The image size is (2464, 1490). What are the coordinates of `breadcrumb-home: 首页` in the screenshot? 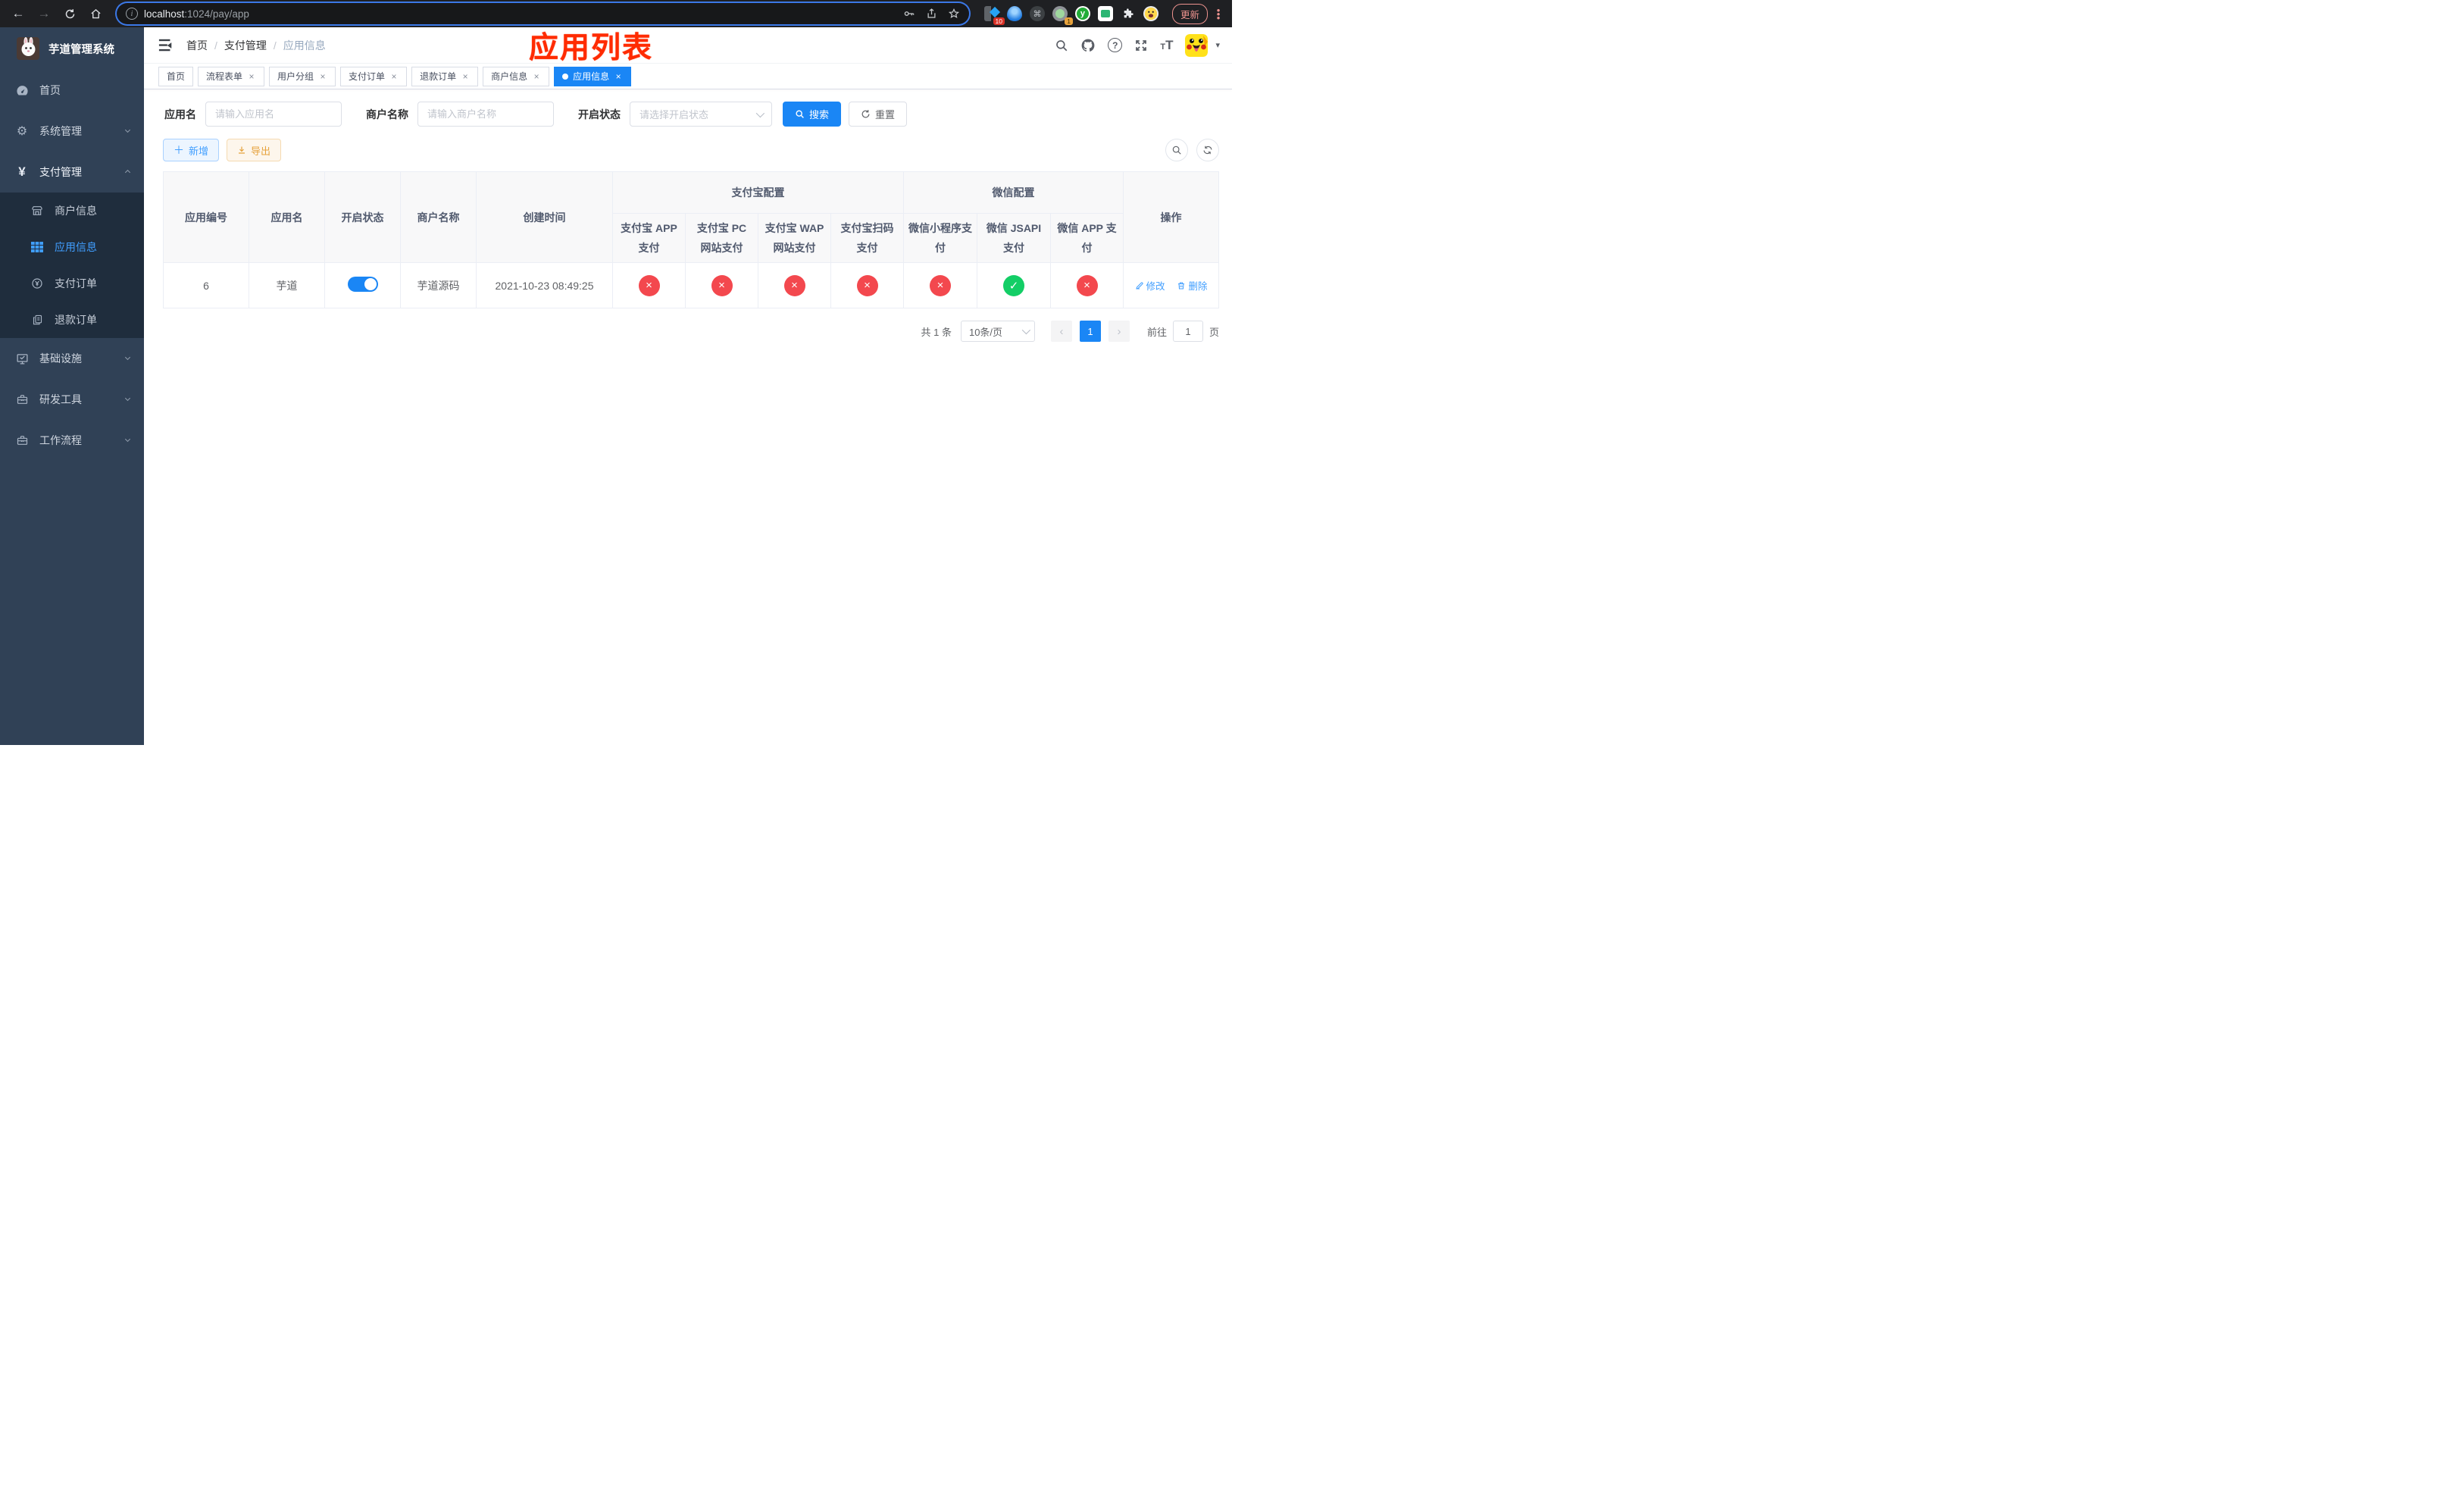 It's located at (197, 45).